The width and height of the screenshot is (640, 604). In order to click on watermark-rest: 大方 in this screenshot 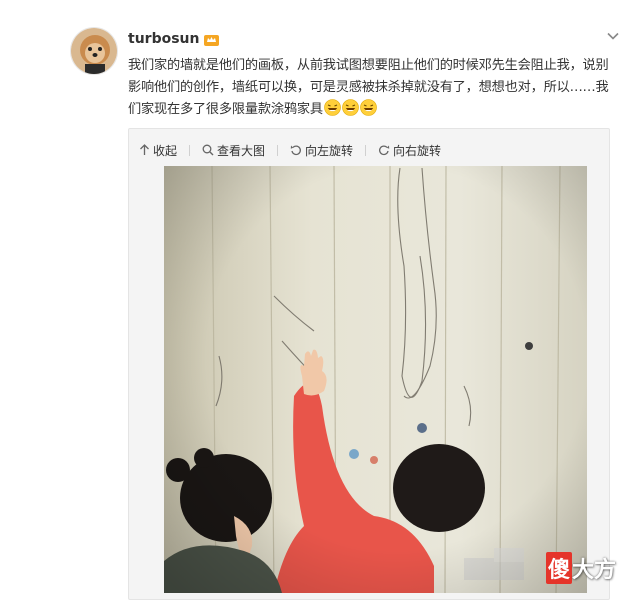, I will do `click(594, 570)`.